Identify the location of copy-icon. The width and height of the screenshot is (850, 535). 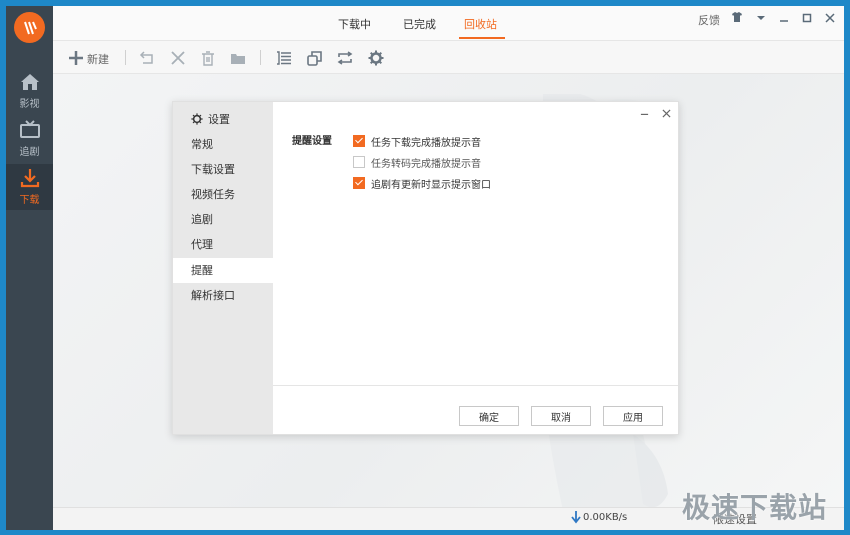
(314, 58).